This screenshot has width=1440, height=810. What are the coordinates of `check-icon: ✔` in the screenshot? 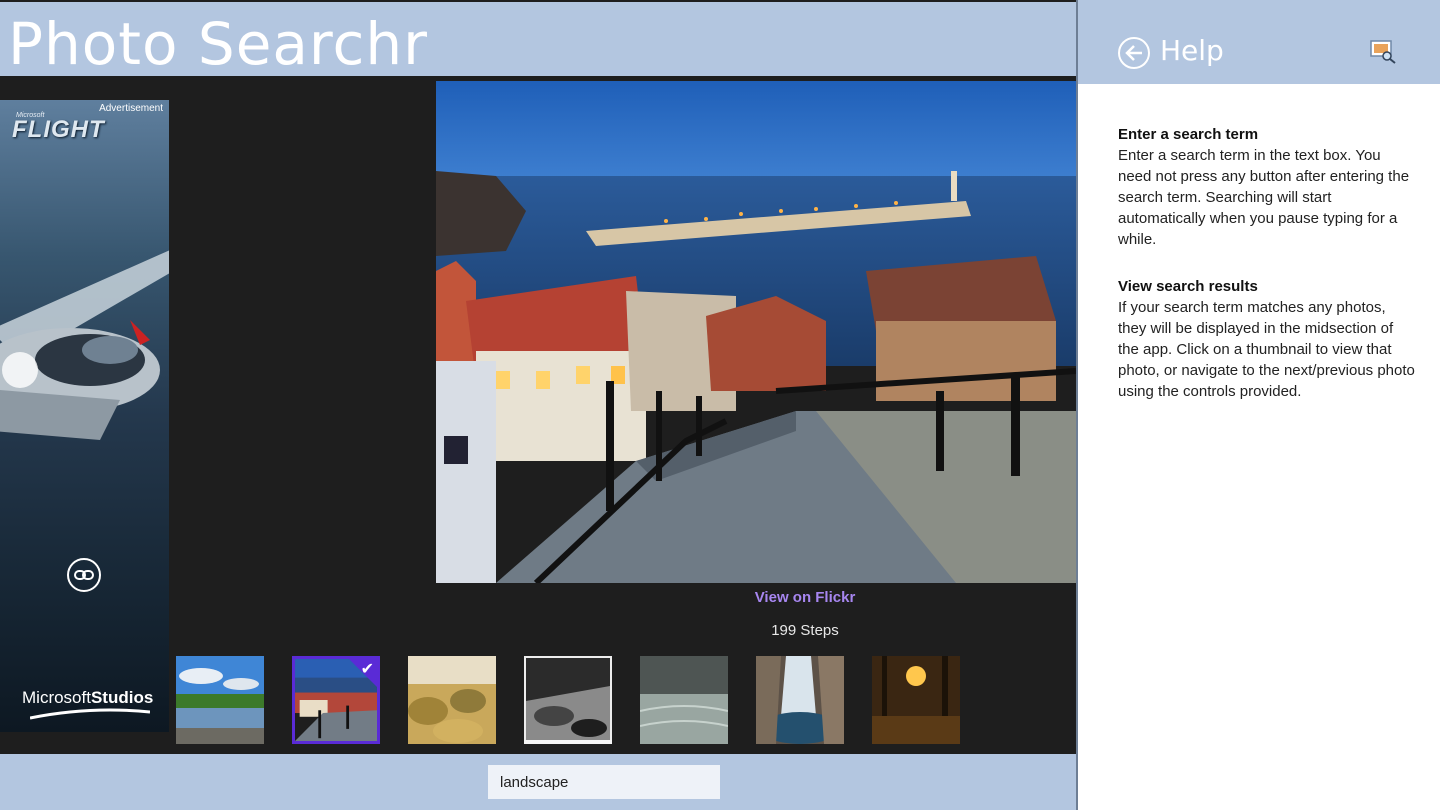 It's located at (367, 669).